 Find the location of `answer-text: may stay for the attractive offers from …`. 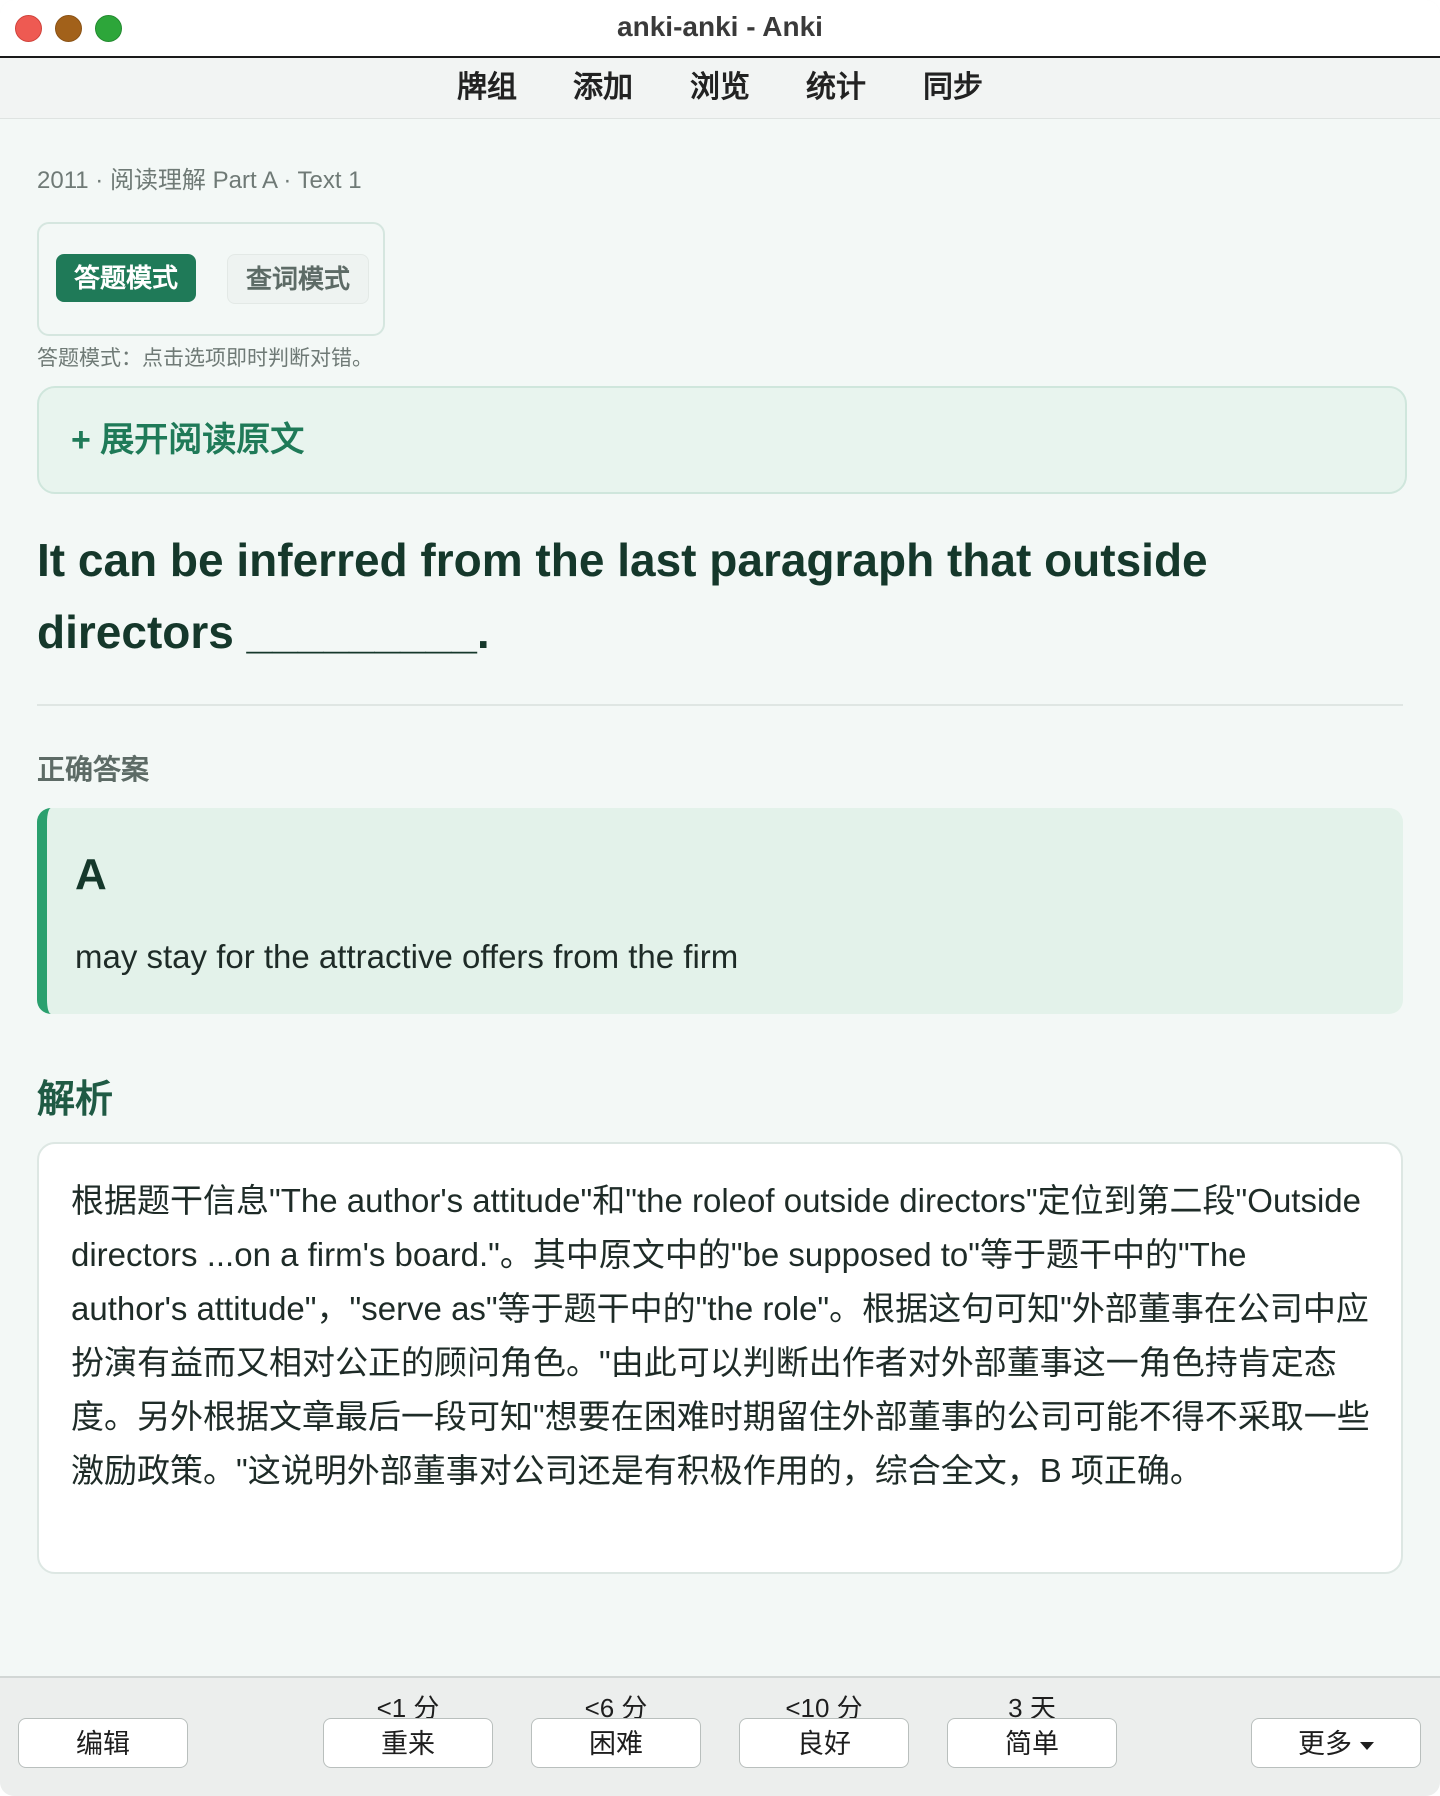

answer-text: may stay for the attractive offers from … is located at coordinates (407, 956).